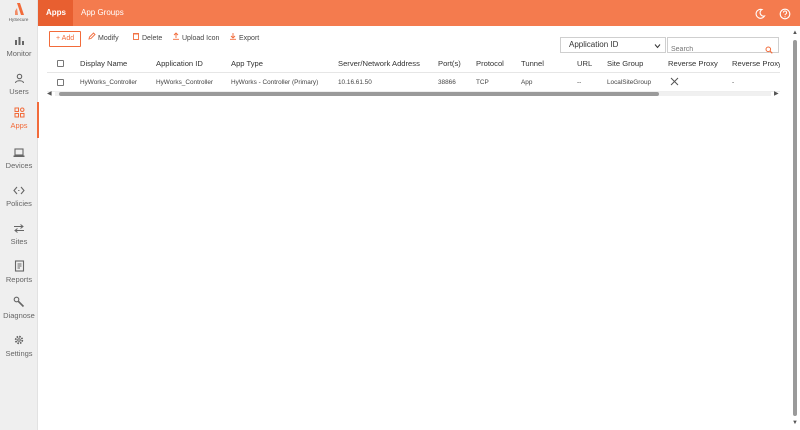 The image size is (800, 430). What do you see at coordinates (92, 39) in the screenshot?
I see `pencil-icon` at bounding box center [92, 39].